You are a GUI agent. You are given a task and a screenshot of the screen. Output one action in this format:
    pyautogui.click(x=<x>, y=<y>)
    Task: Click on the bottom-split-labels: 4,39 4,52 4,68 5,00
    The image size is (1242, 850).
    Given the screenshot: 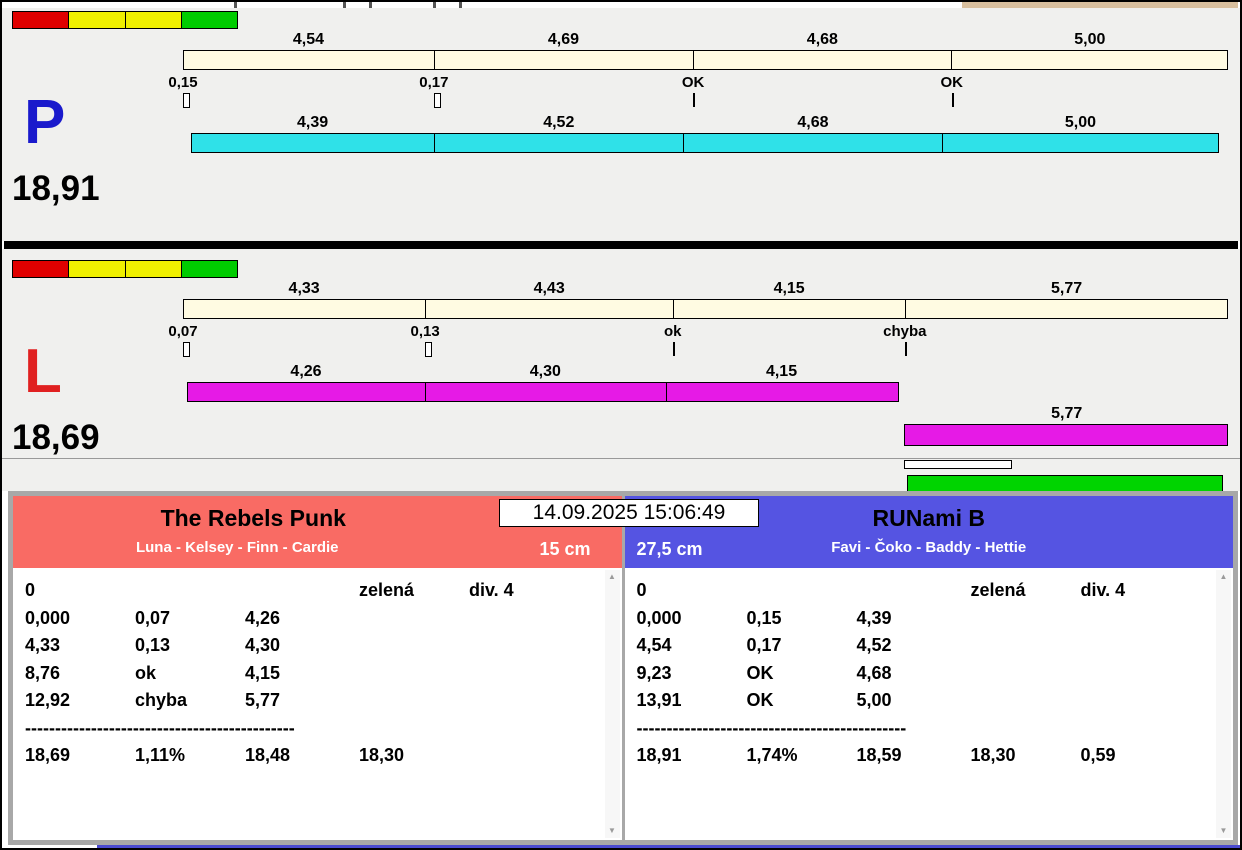 What is the action you would take?
    pyautogui.click(x=705, y=123)
    